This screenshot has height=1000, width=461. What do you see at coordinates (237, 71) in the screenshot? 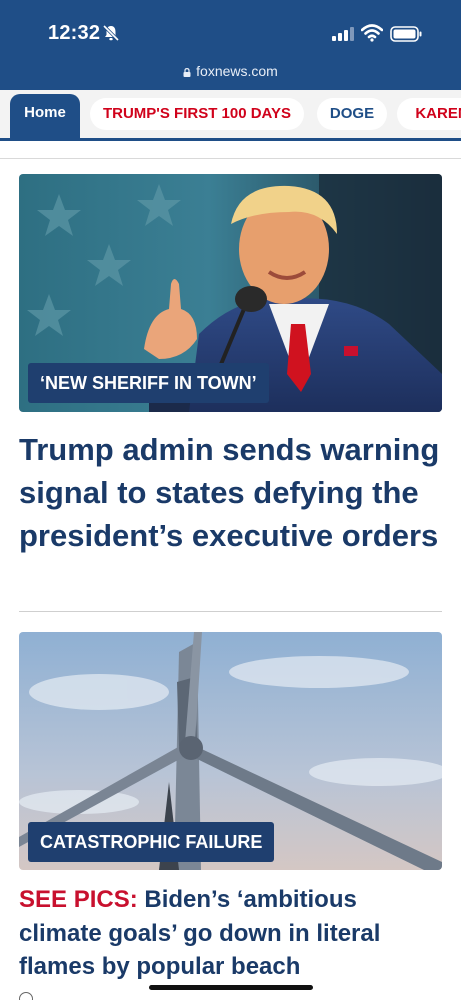
I see `url-text: foxnews.com` at bounding box center [237, 71].